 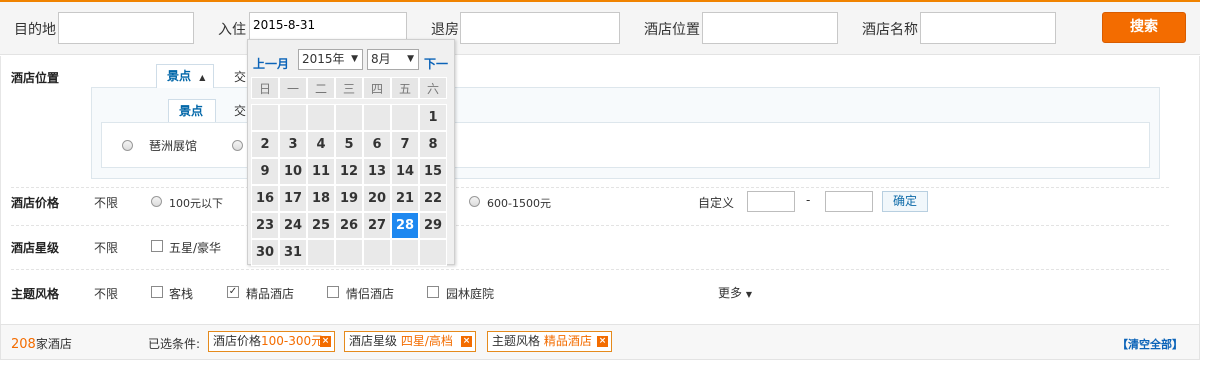 I want to click on weekday-header: 一, so click(x=293, y=88).